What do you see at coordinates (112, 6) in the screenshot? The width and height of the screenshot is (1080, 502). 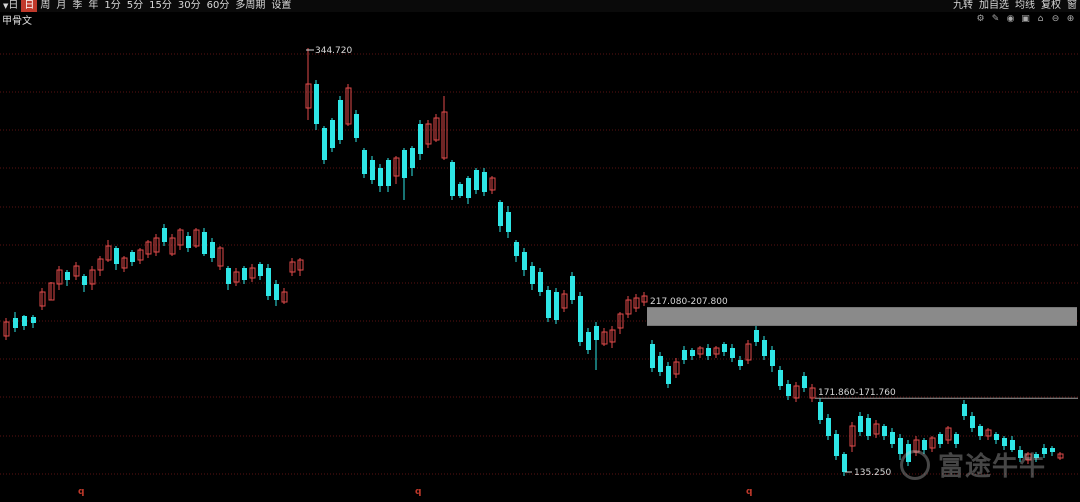 I see `period-1min-button: 1分` at bounding box center [112, 6].